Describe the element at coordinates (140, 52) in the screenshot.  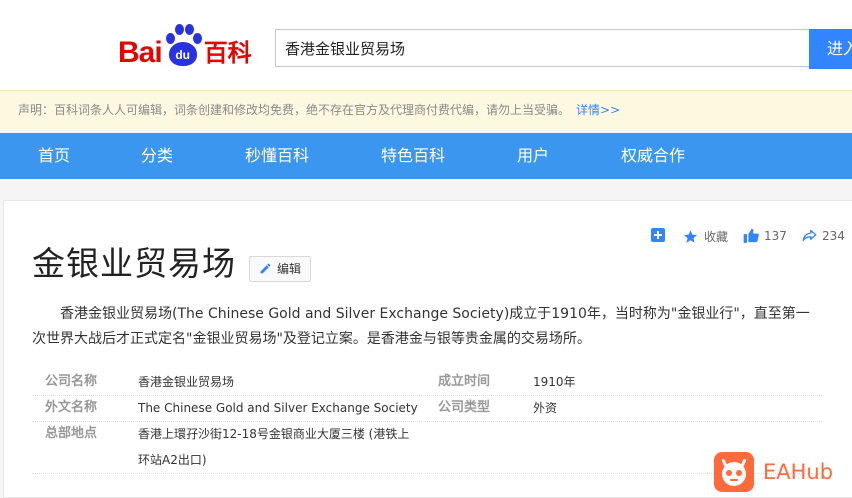
I see `logo-bai-text: Bai` at that location.